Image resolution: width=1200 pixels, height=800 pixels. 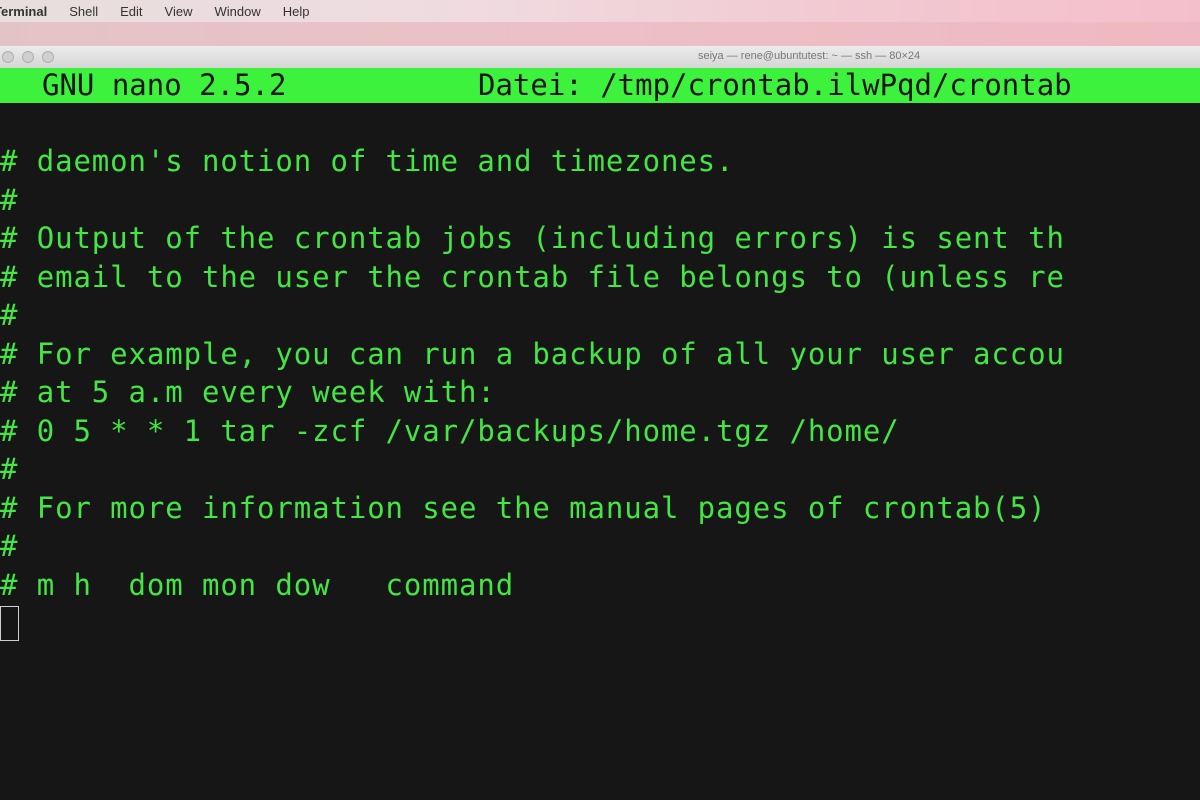 I want to click on nano-filename: Datei: /tmp/crontab.ilwPqd/crontab, so click(x=775, y=85).